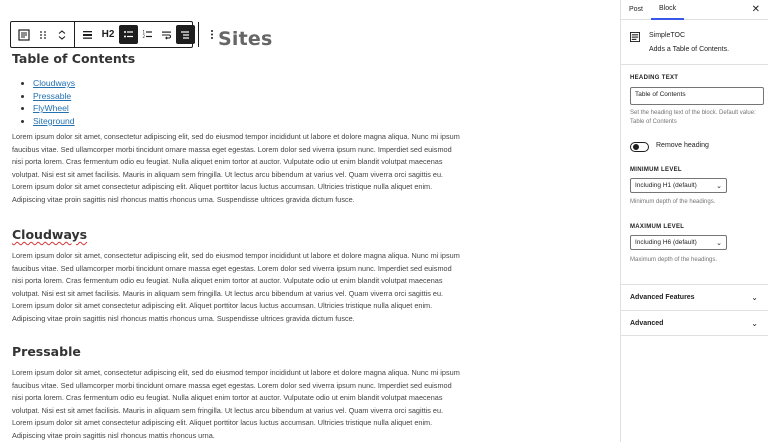 This screenshot has width=768, height=442. What do you see at coordinates (49, 234) in the screenshot?
I see `heading-block-cloudways: Cloudways` at bounding box center [49, 234].